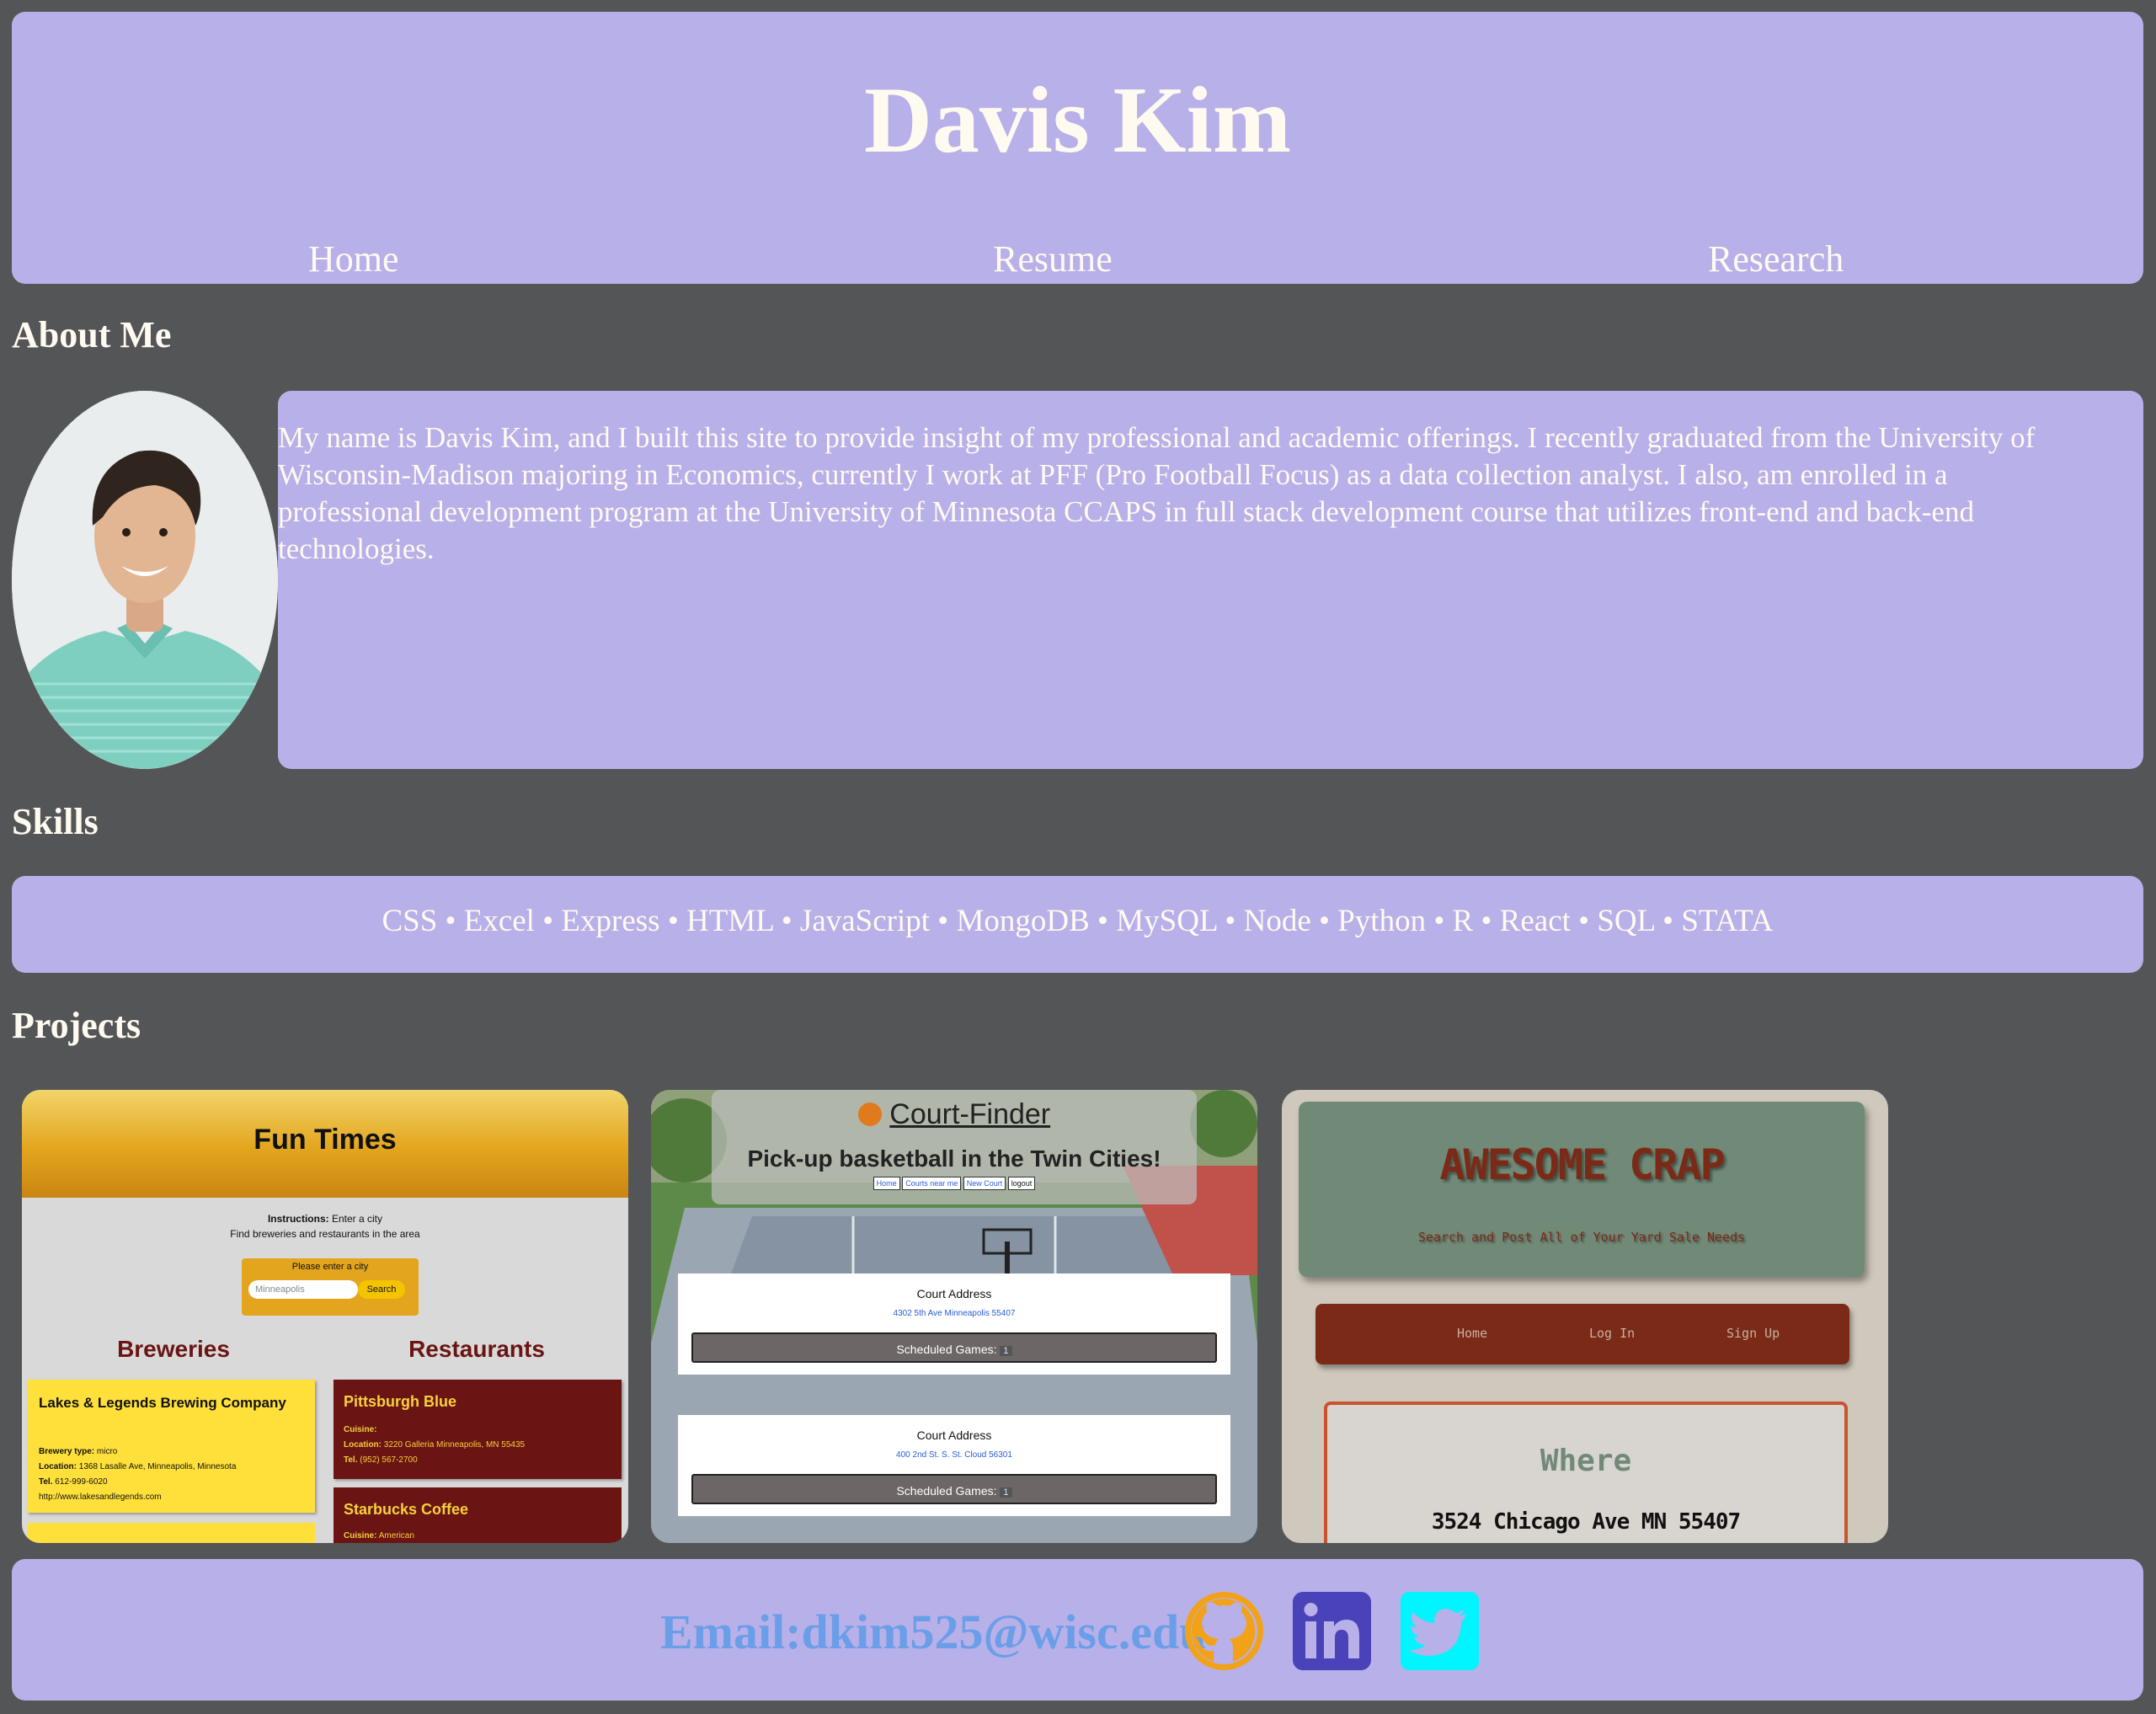 The image size is (2156, 1714). I want to click on instructions-row: Instructions: Enter a city, so click(325, 1219).